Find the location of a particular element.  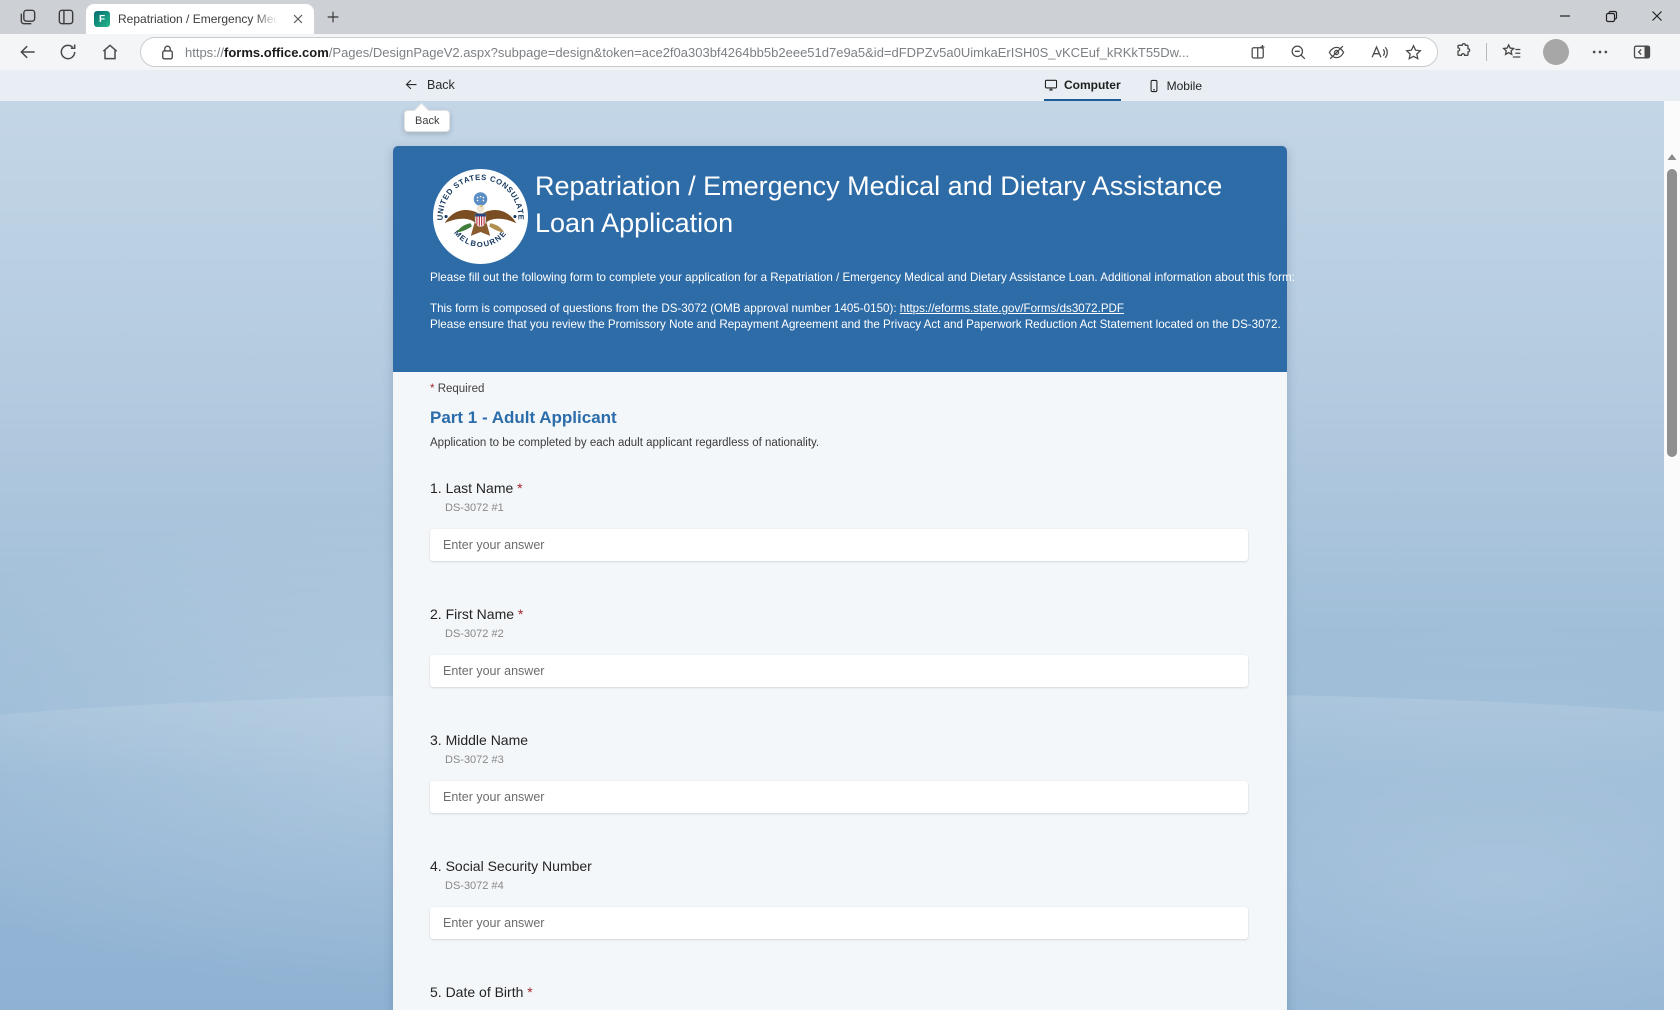

question-last-name: 1. Last Name * DS-3072 #1 is located at coordinates (840, 520).